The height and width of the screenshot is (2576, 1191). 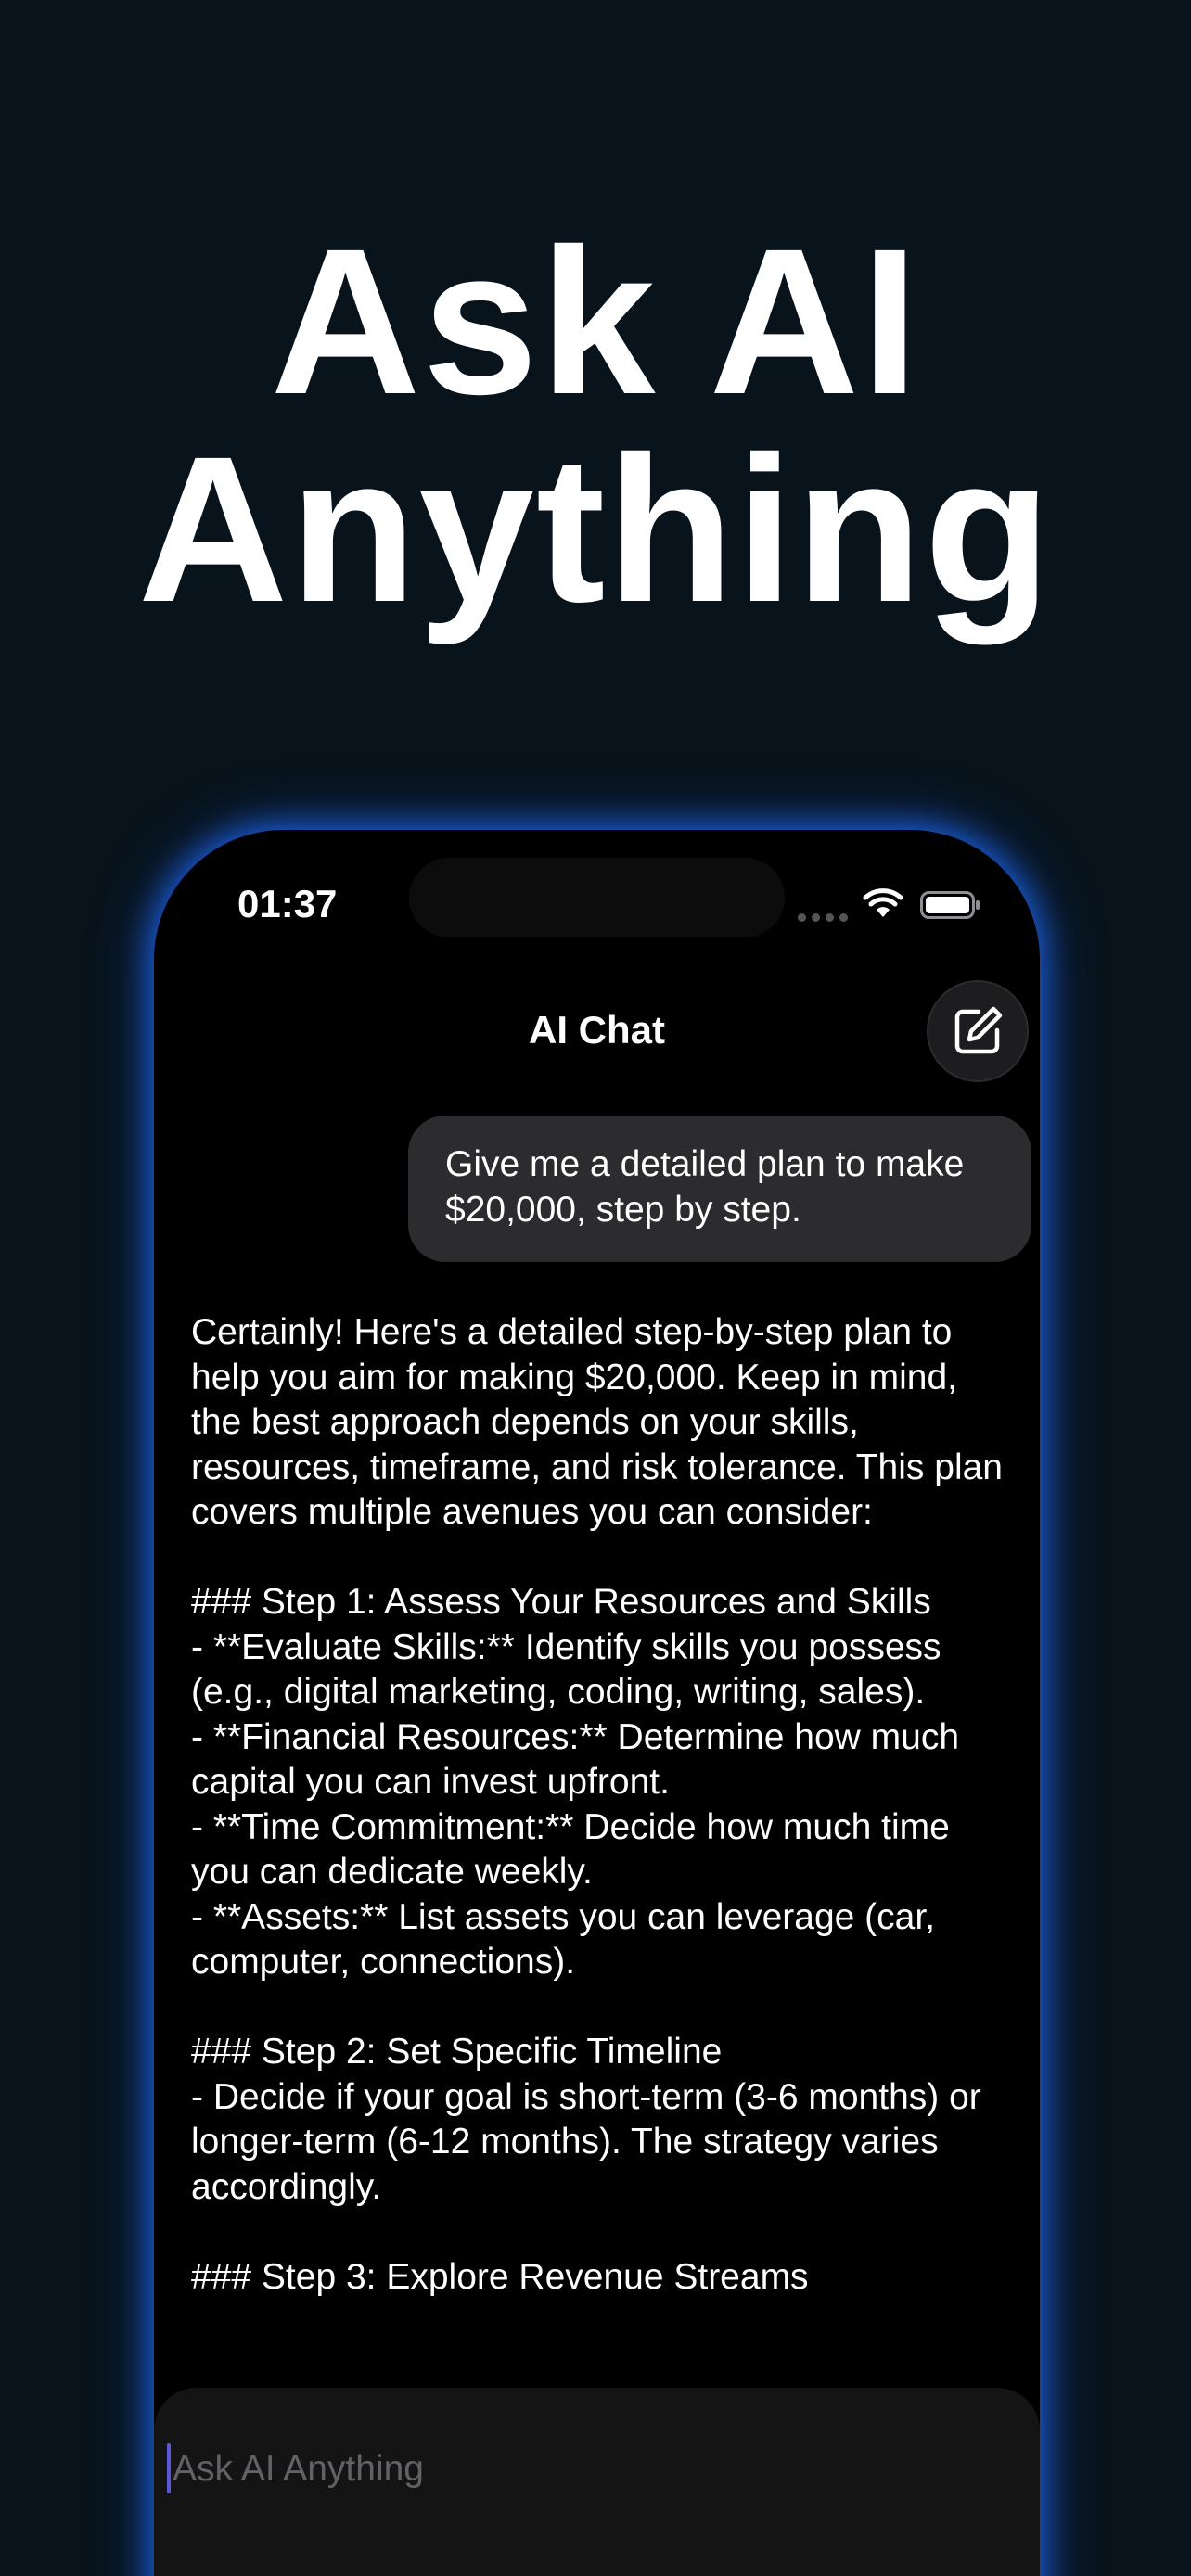 I want to click on wifi-icon, so click(x=883, y=903).